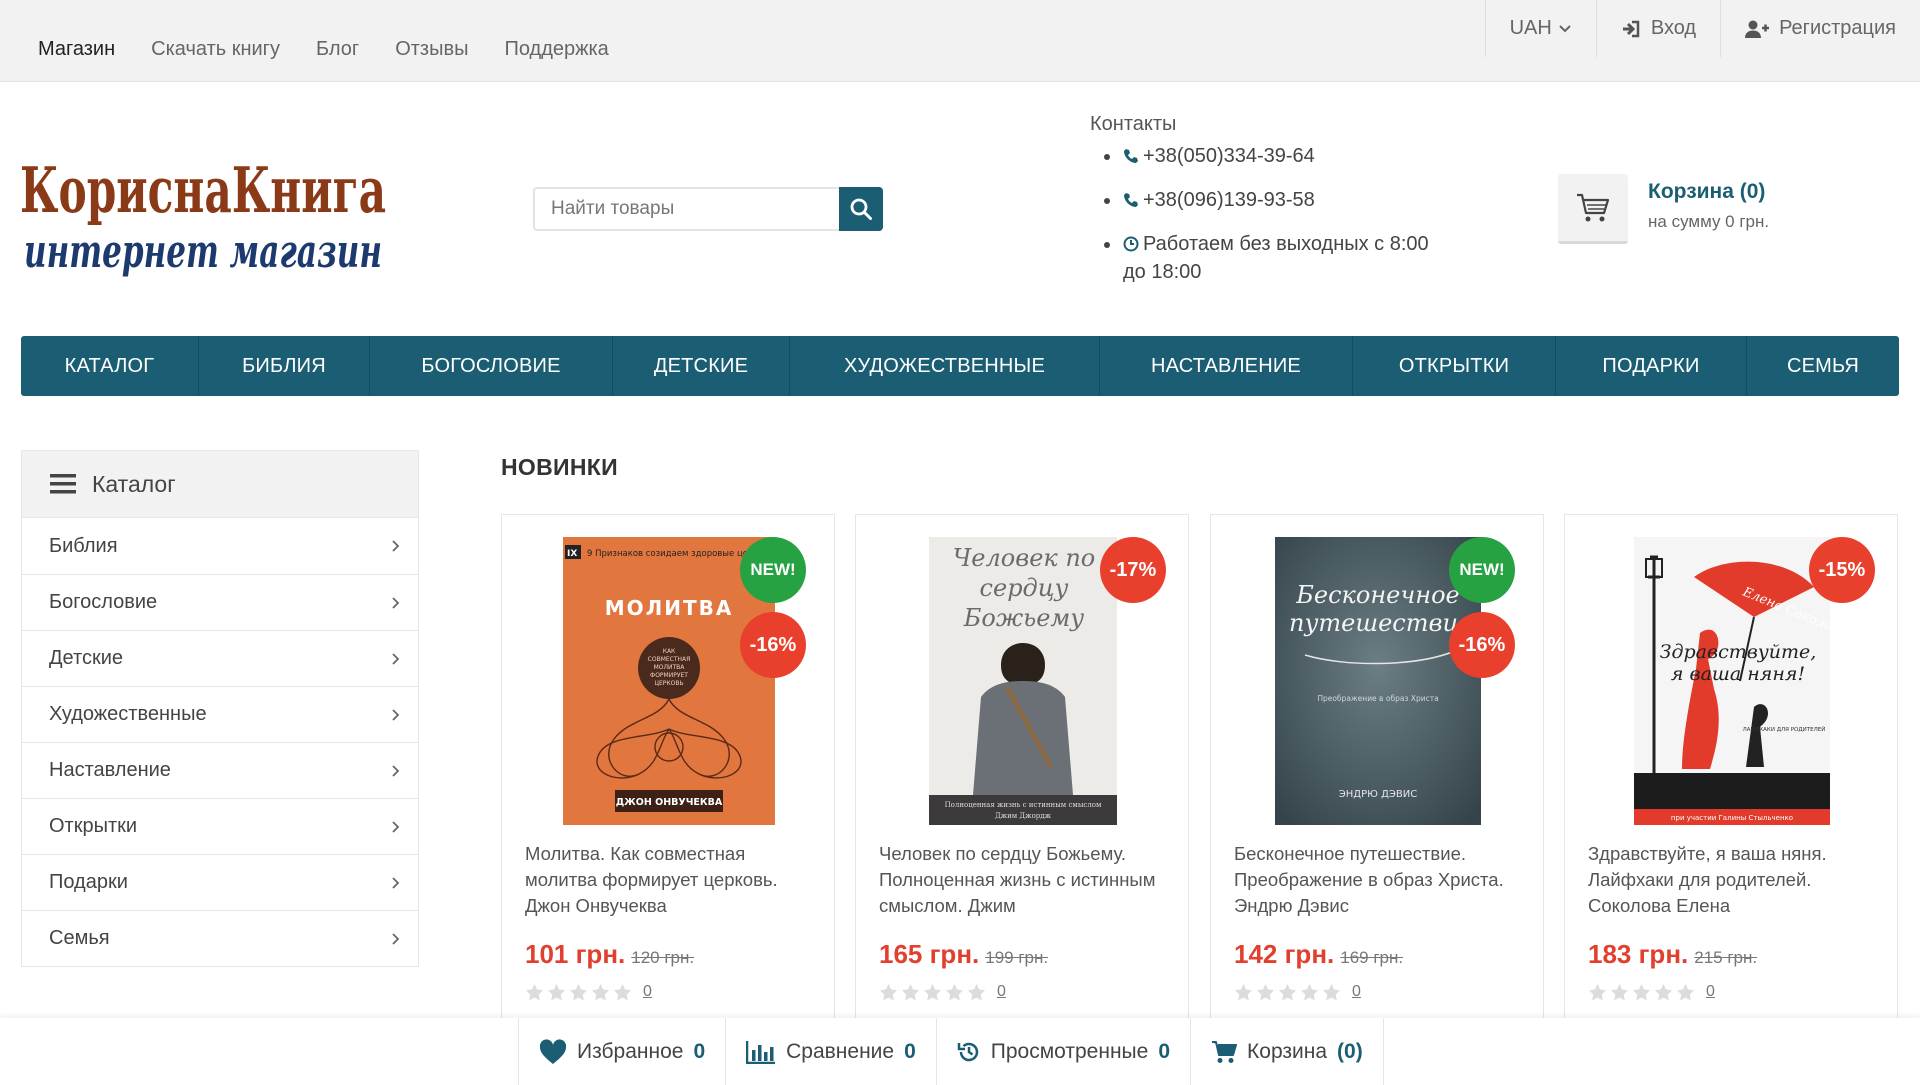 The image size is (1920, 1085). What do you see at coordinates (663, 957) in the screenshot?
I see `product-old-price: 120 грн.` at bounding box center [663, 957].